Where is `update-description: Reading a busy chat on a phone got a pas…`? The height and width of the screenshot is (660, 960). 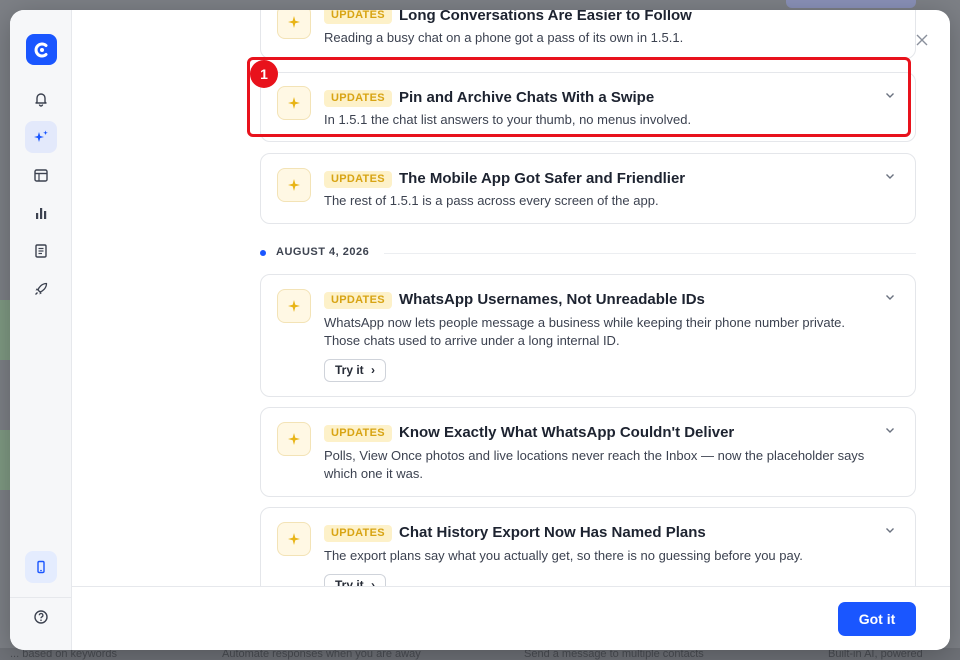
update-description: Reading a busy chat on a phone got a pas… is located at coordinates (504, 37).